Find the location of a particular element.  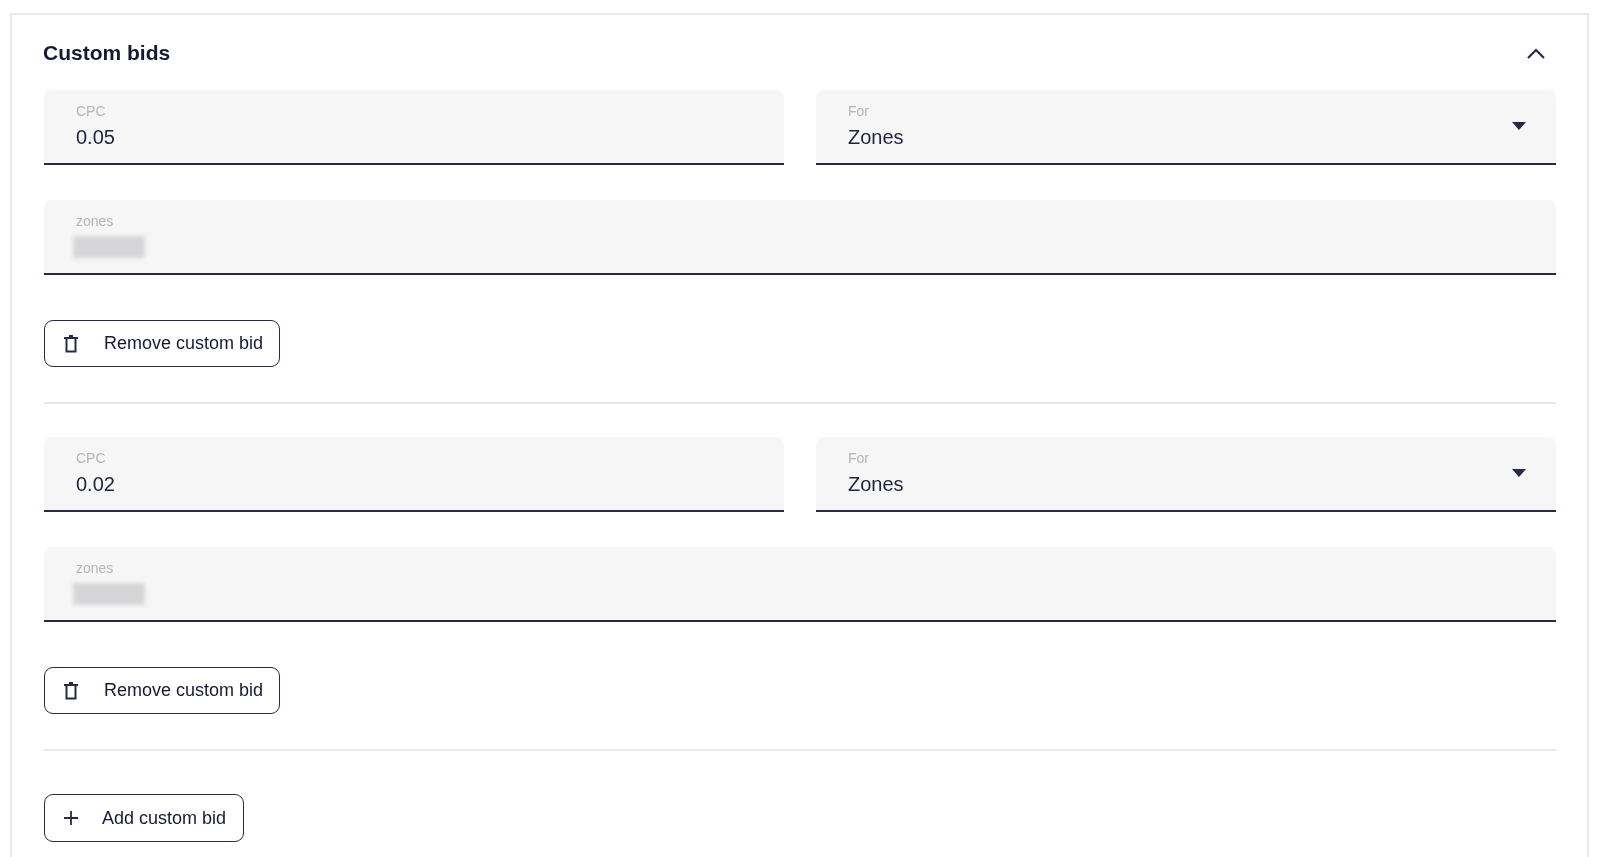

plus-icon is located at coordinates (71, 818).